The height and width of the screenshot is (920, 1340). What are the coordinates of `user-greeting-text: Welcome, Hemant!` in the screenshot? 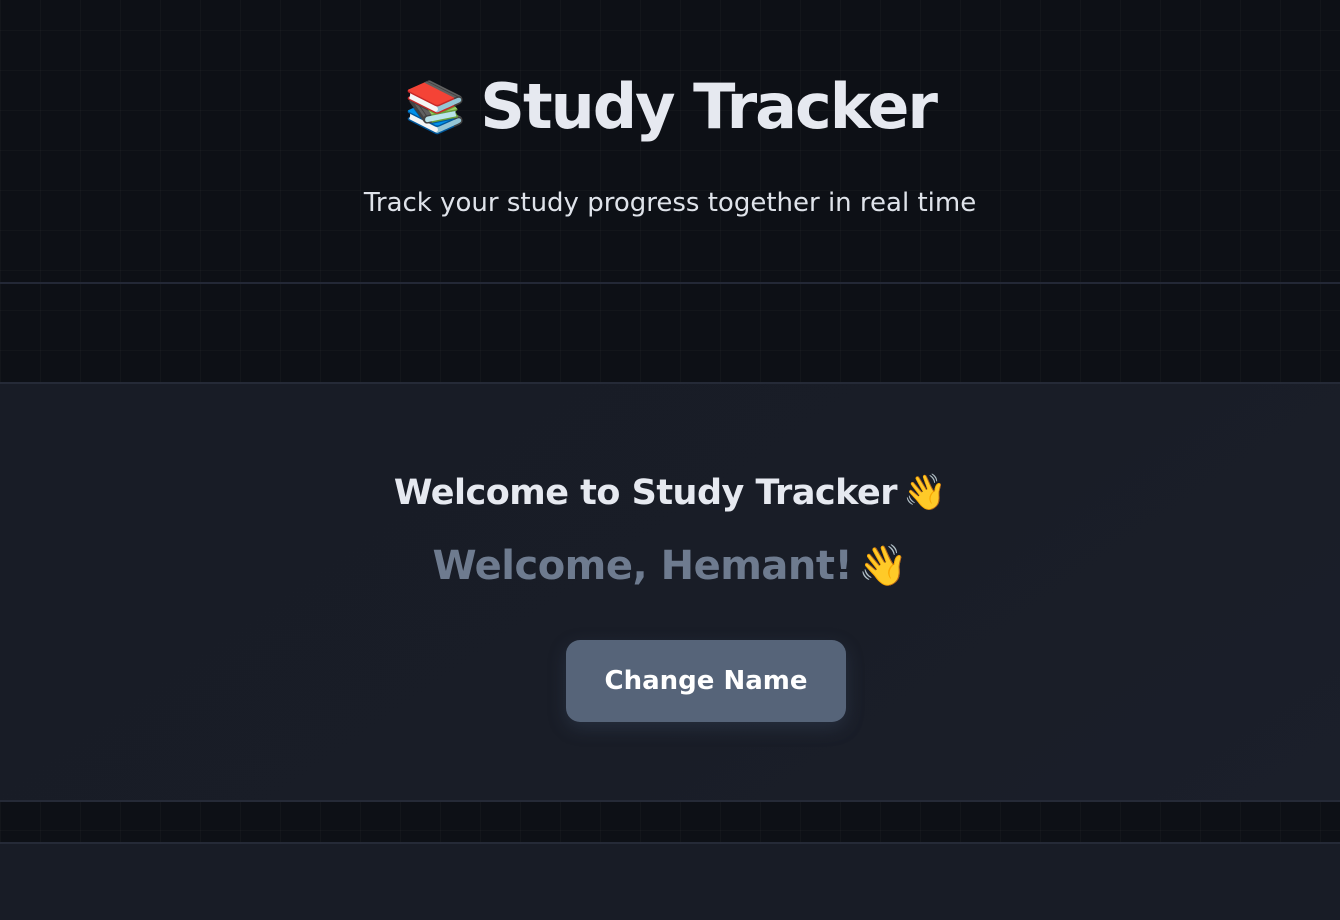 It's located at (642, 566).